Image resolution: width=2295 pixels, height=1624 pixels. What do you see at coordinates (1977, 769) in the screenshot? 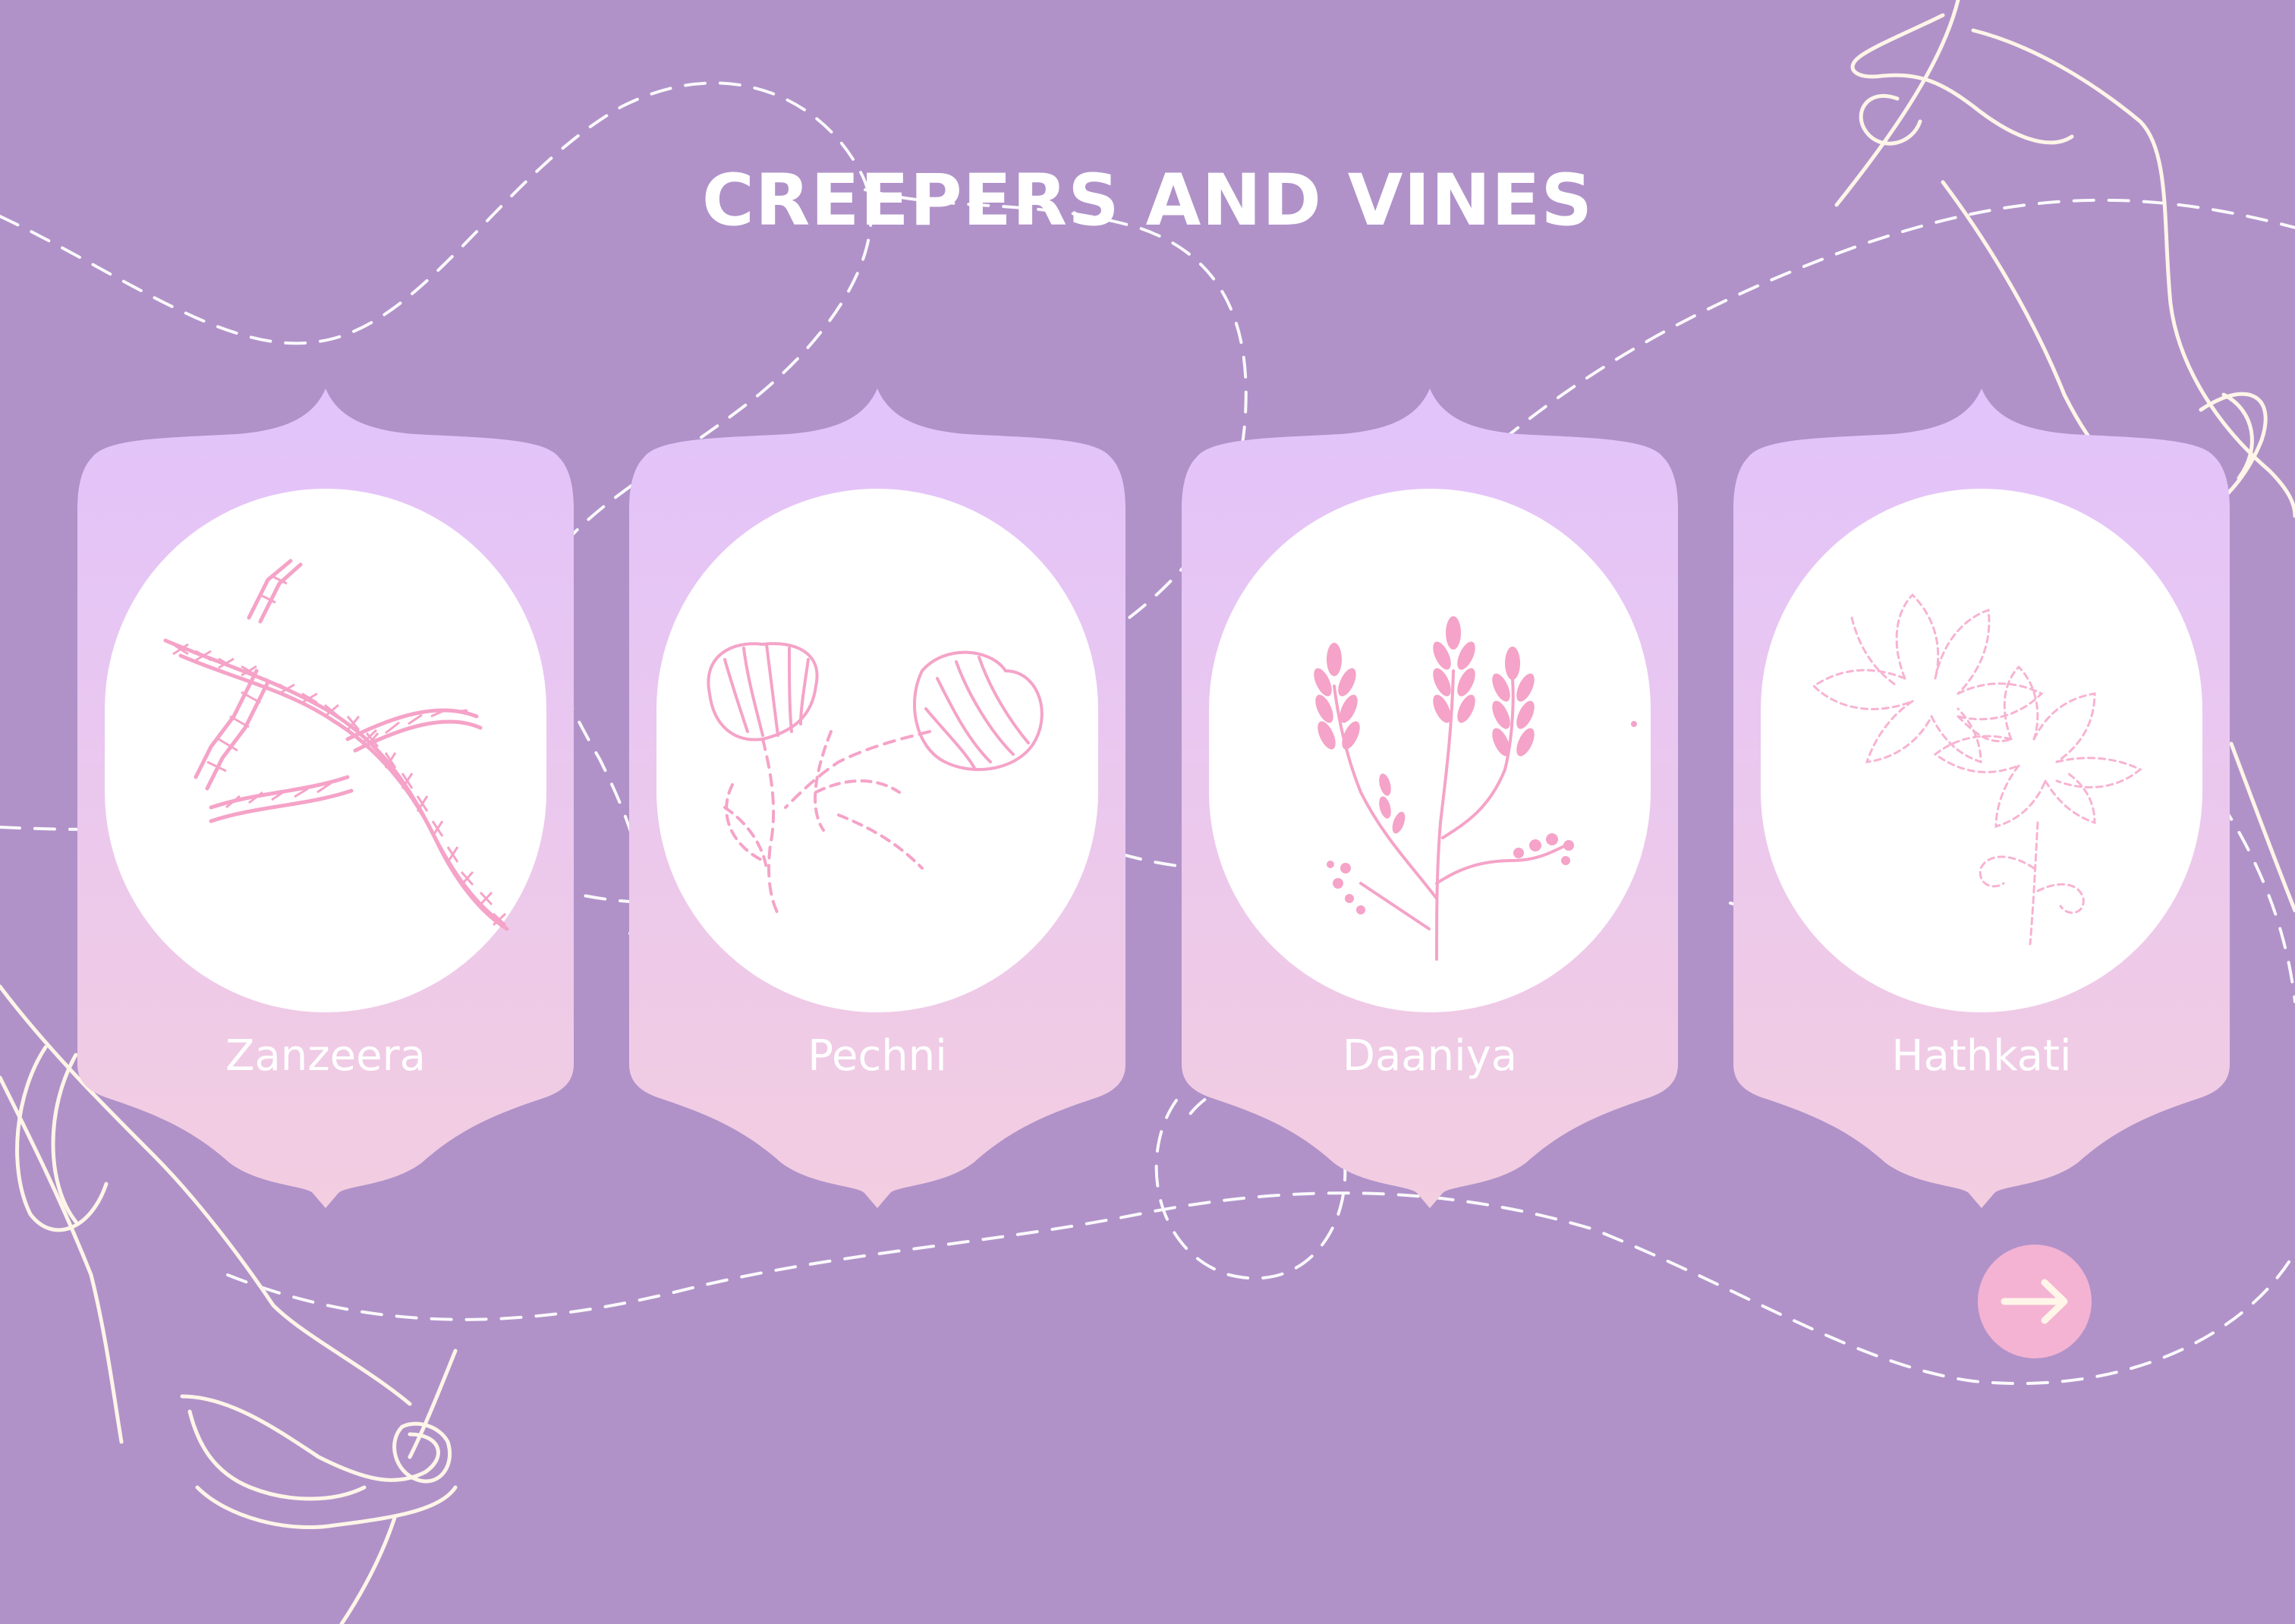
I see `hathkati-lotus-icon` at bounding box center [1977, 769].